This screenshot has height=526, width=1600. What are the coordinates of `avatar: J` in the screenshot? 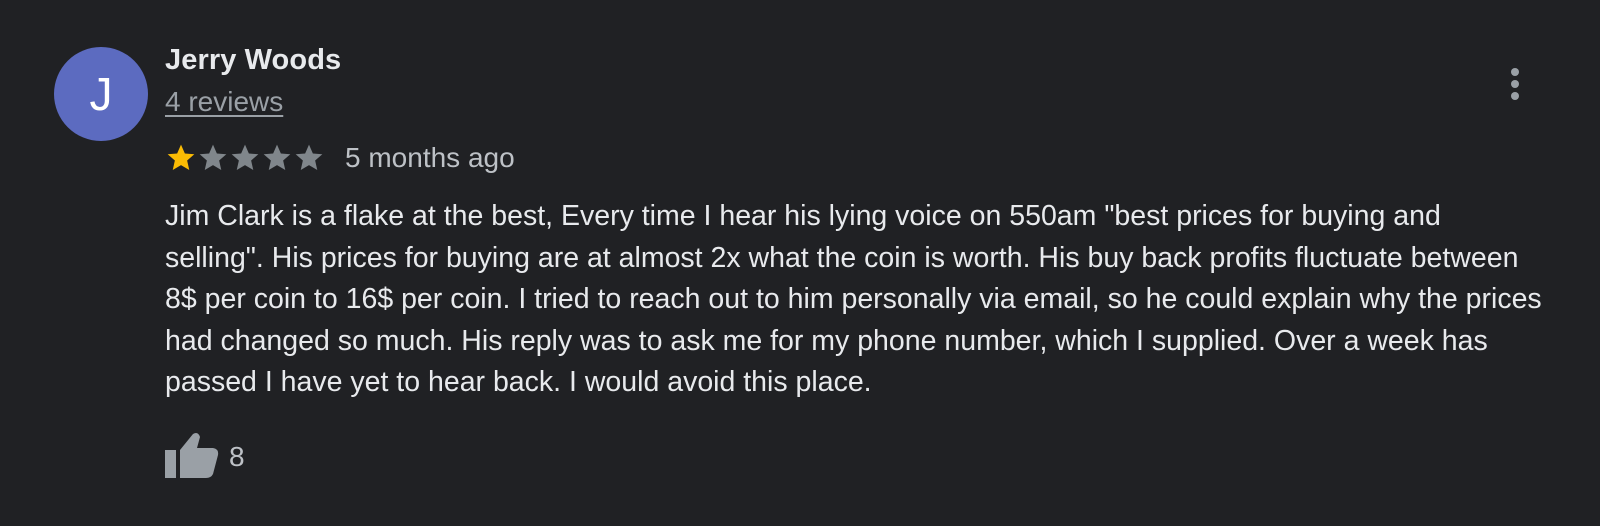 It's located at (101, 94).